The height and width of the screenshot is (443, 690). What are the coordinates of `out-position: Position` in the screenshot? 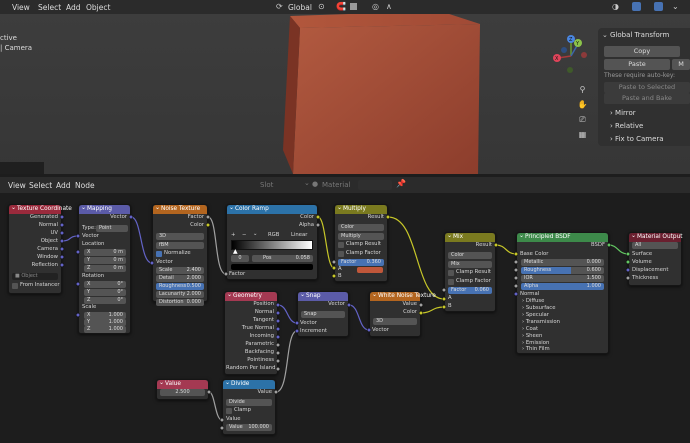 It's located at (263, 304).